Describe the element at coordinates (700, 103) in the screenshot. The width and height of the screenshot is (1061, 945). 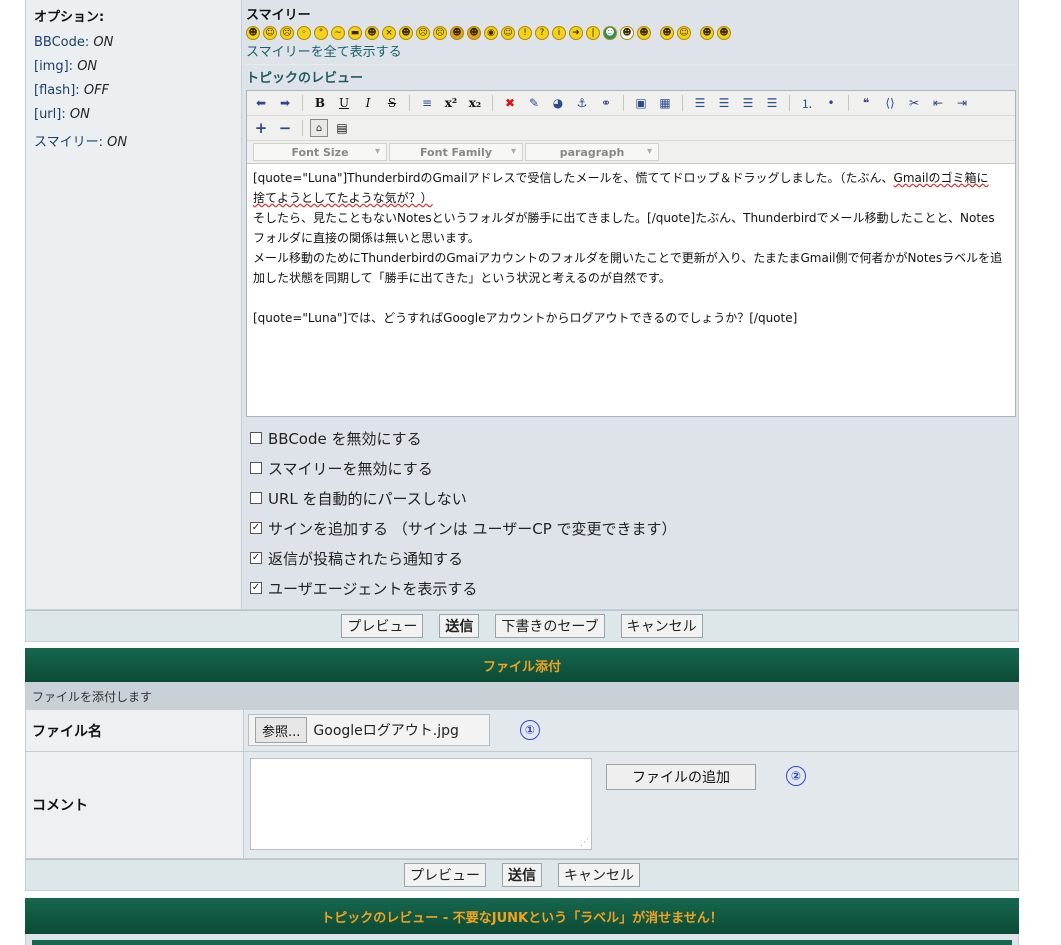
I see `align-left-icon: ☰` at that location.